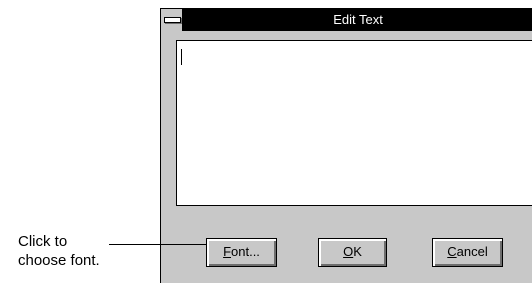  What do you see at coordinates (348, 251) in the screenshot?
I see `ok-button-accel: O` at bounding box center [348, 251].